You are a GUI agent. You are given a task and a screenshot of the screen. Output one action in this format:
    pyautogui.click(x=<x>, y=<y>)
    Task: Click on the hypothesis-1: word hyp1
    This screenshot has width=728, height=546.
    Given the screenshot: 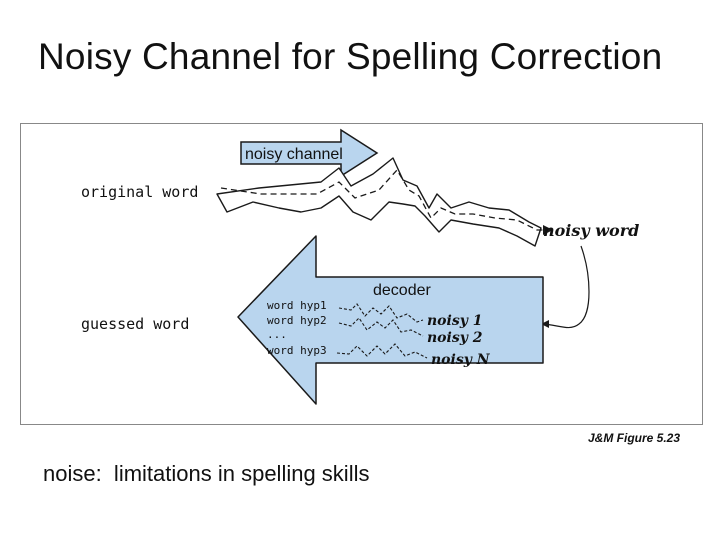 What is the action you would take?
    pyautogui.click(x=297, y=305)
    